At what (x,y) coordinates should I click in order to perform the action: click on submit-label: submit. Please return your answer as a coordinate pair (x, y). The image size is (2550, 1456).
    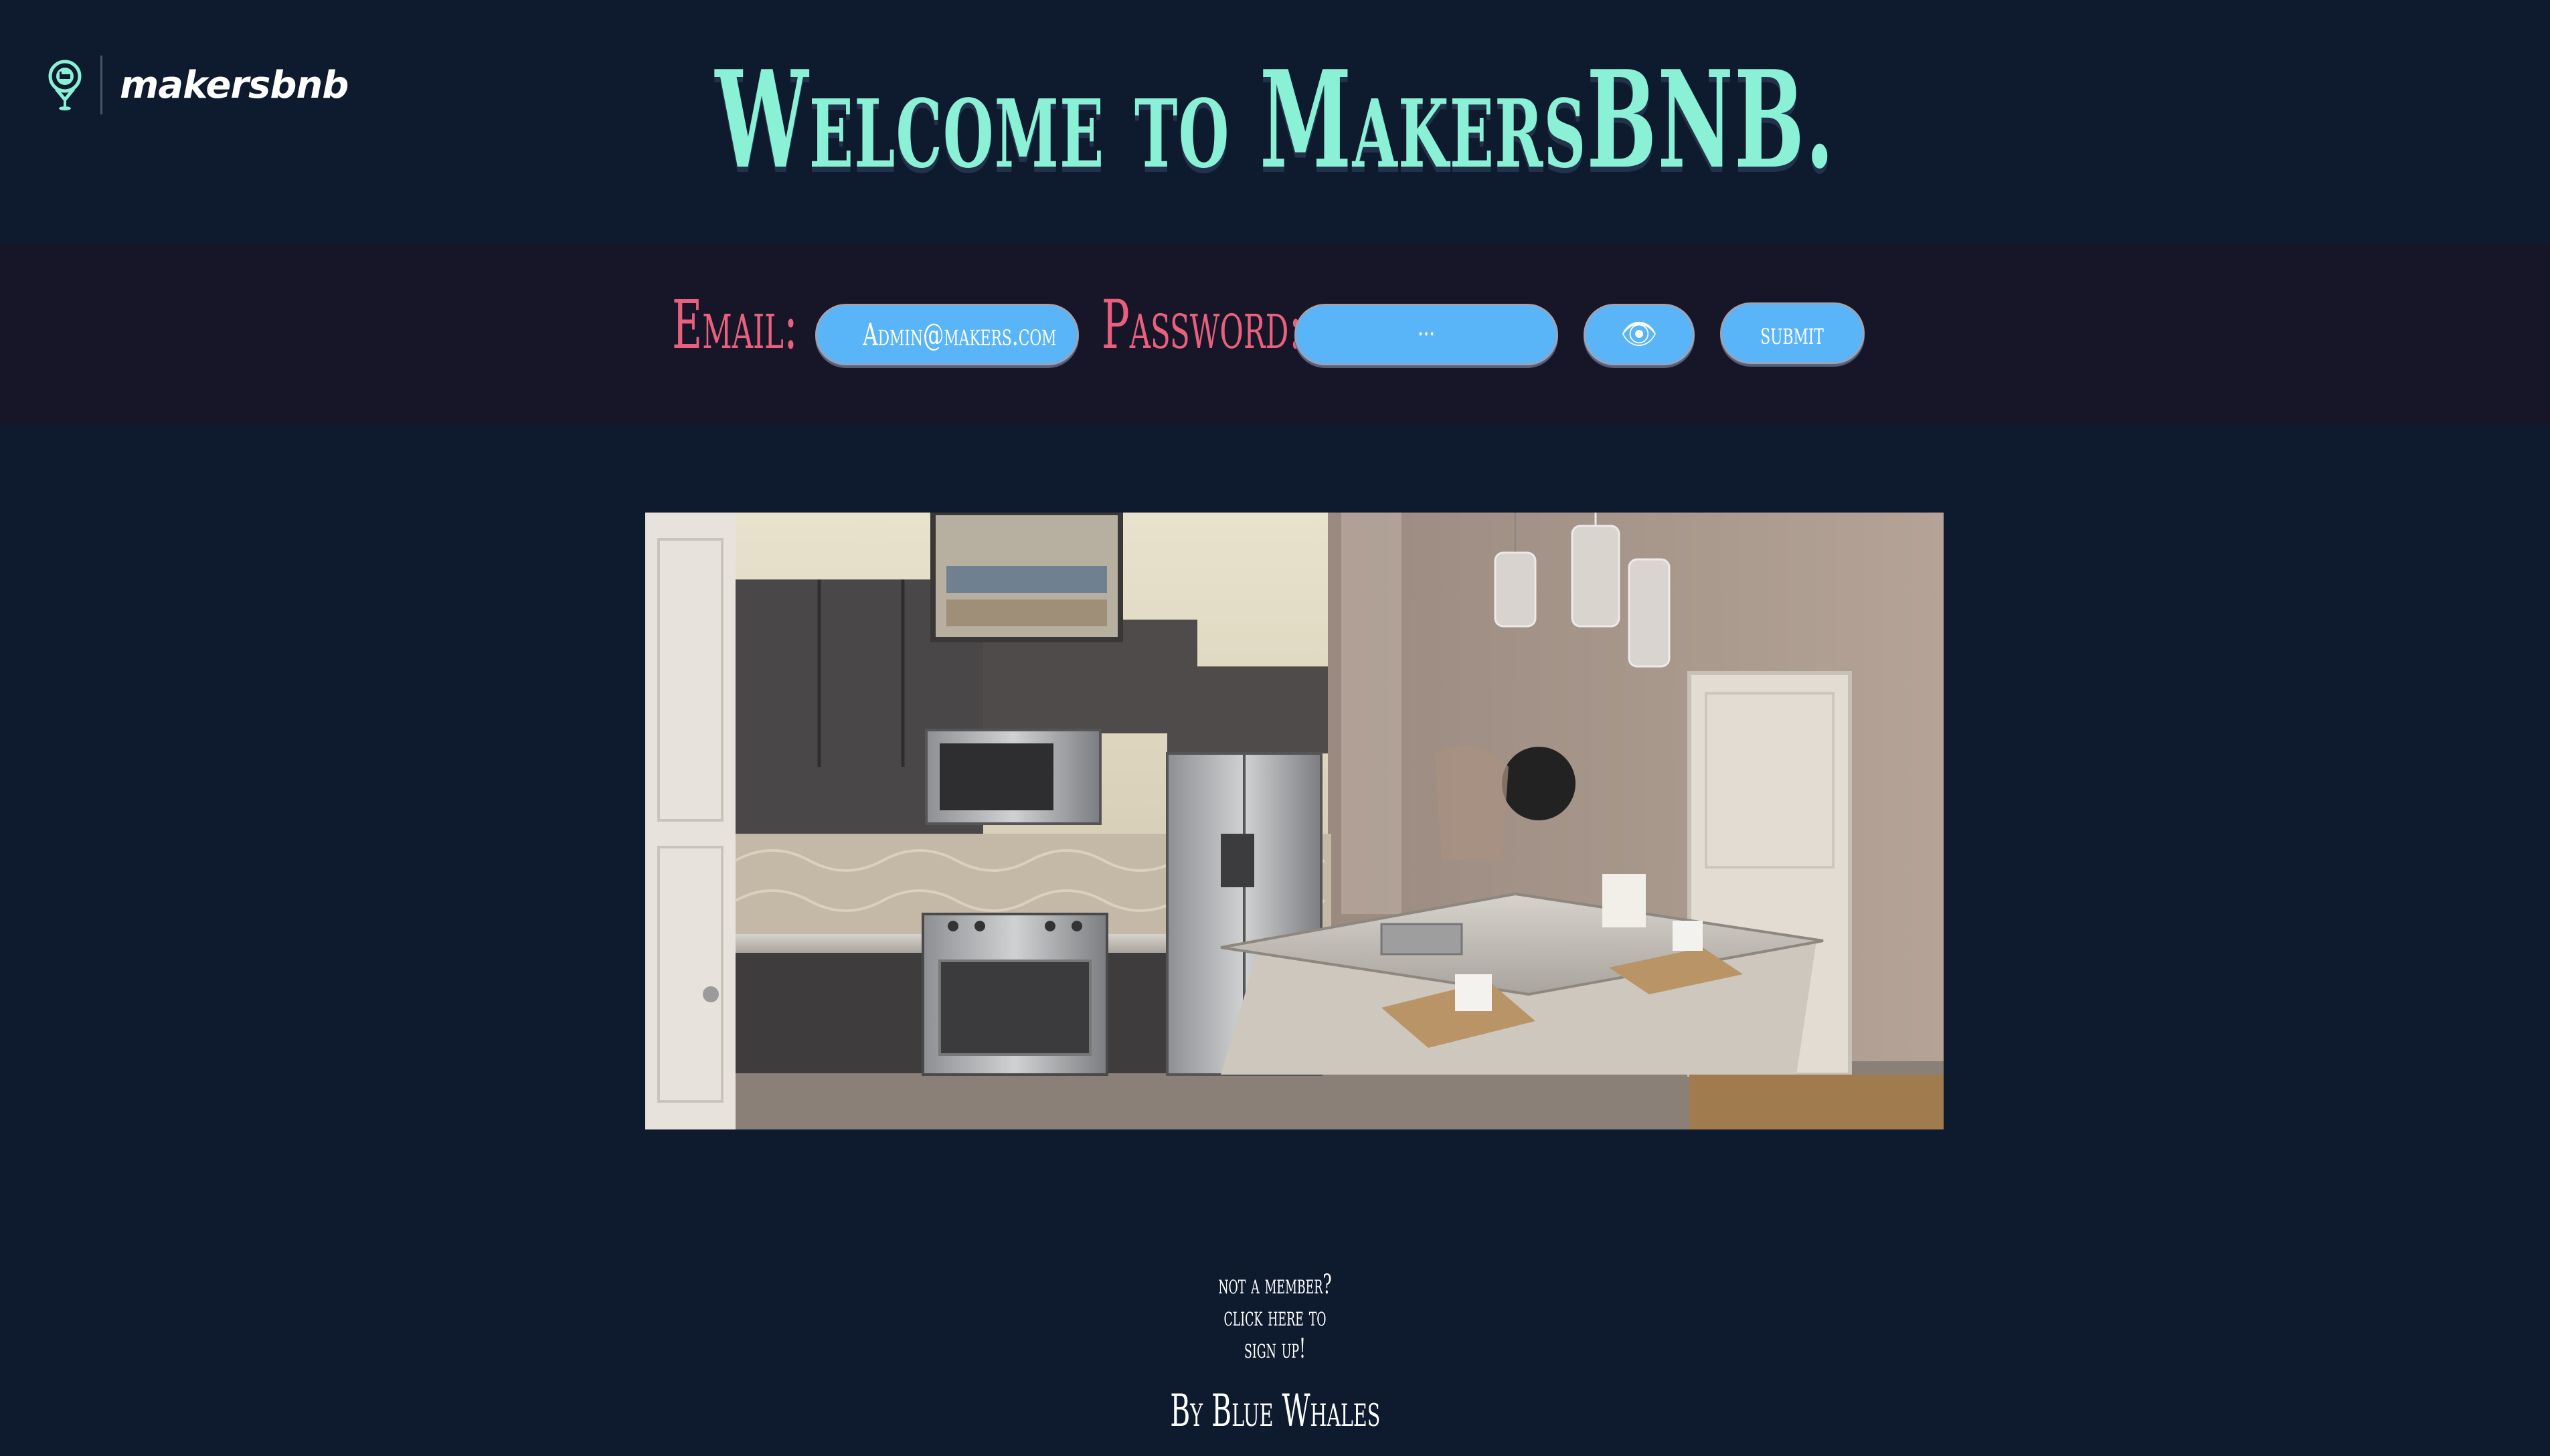
    Looking at the image, I should click on (1792, 333).